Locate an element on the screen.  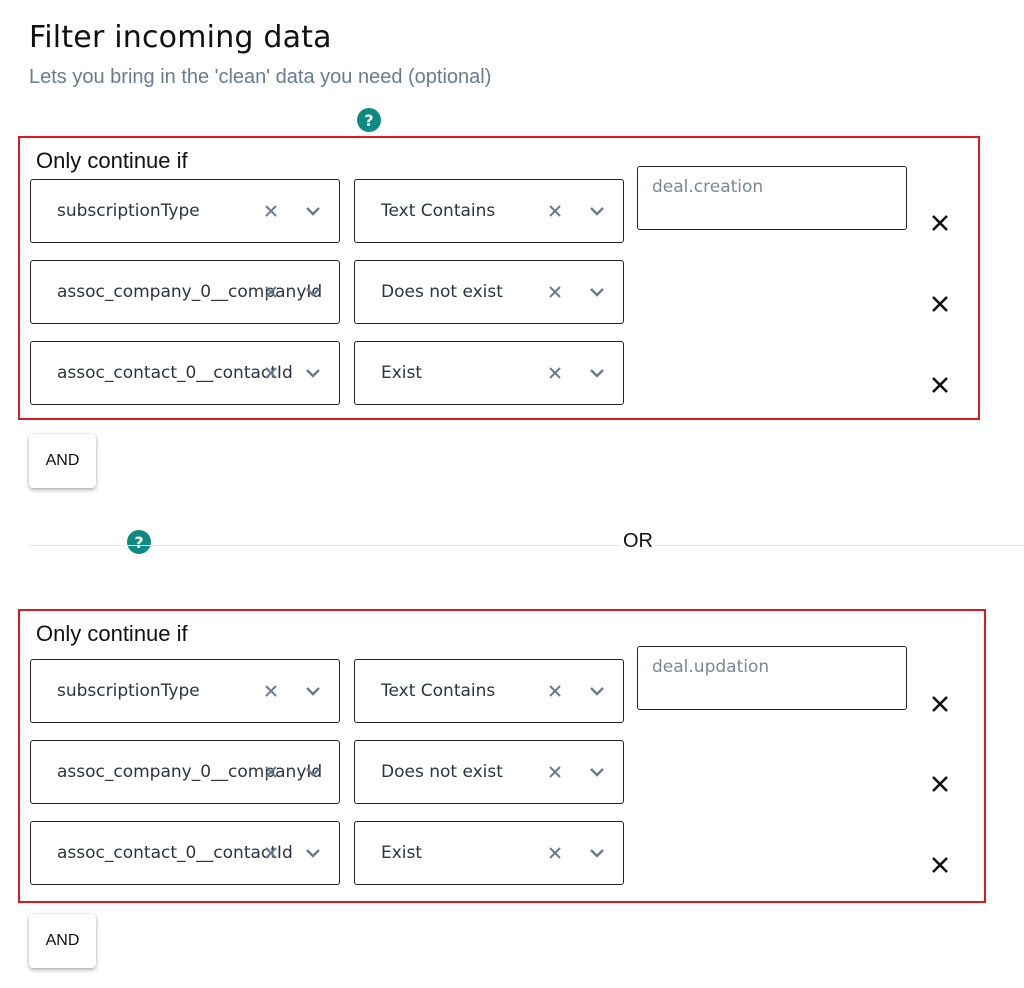
or-label: OR is located at coordinates (638, 541).